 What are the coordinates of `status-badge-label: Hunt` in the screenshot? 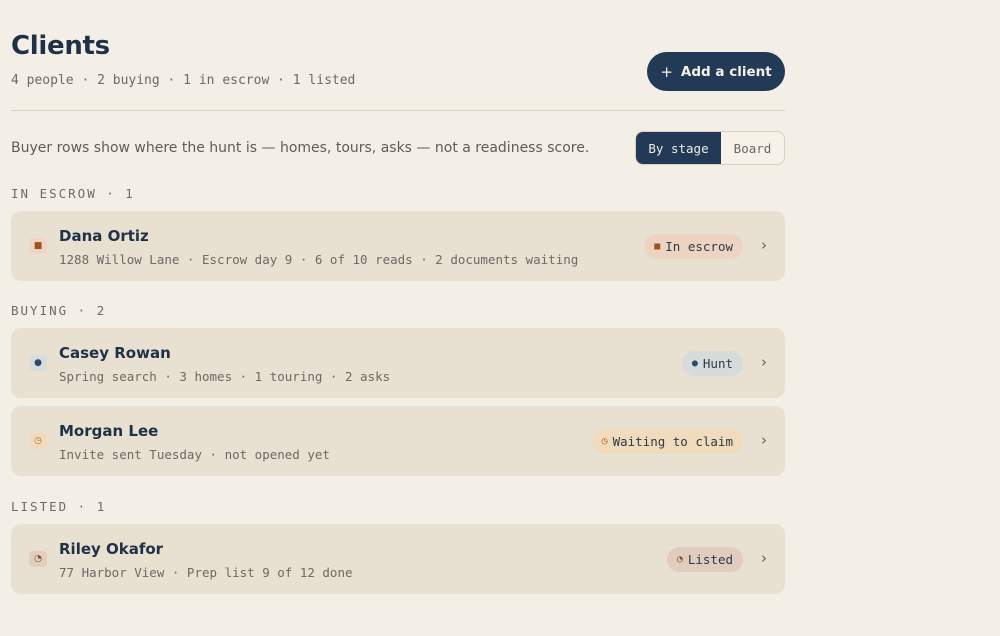 It's located at (717, 363).